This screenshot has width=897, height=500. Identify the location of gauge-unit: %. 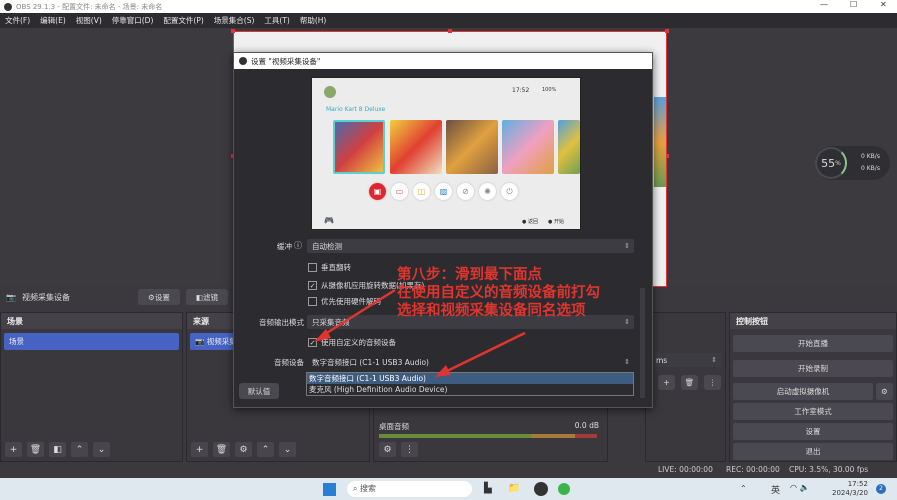
(838, 163).